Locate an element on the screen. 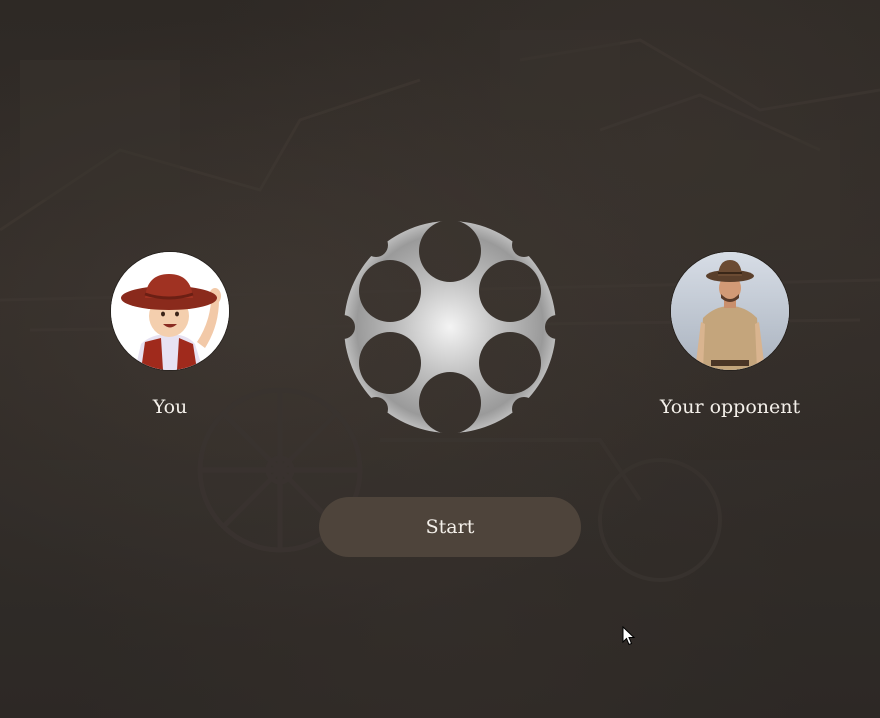 Image resolution: width=880 pixels, height=718 pixels. player-opponent-label: Your opponent is located at coordinates (730, 407).